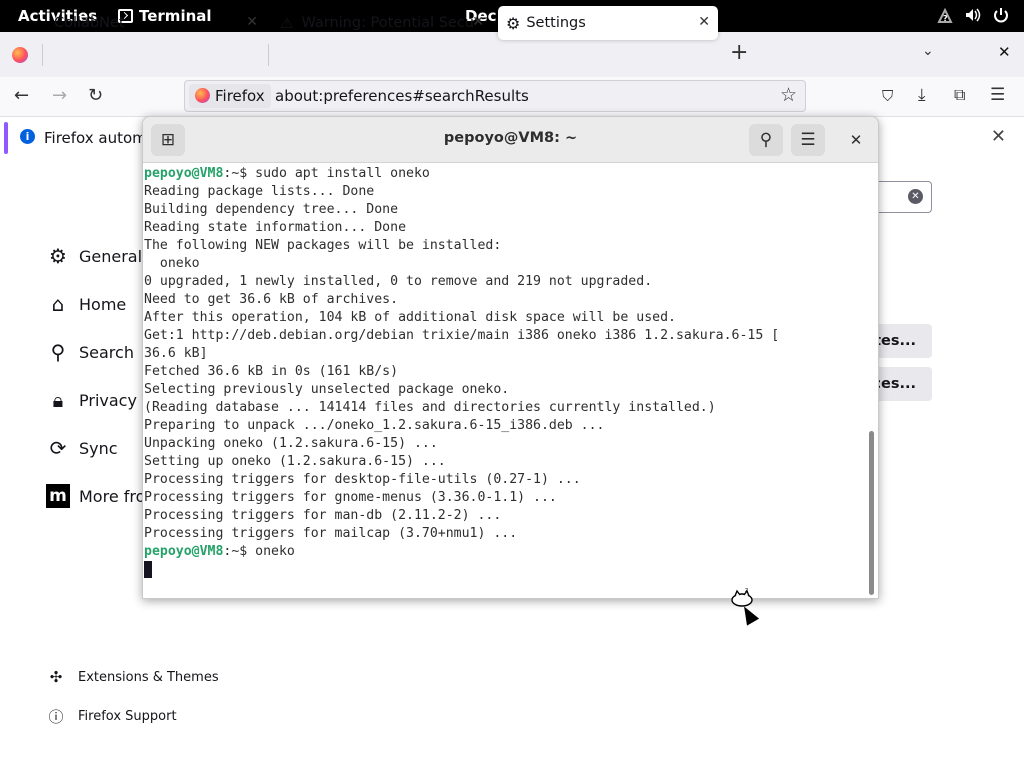  Describe the element at coordinates (59, 95) in the screenshot. I see `forward-arrow-icon: →` at that location.